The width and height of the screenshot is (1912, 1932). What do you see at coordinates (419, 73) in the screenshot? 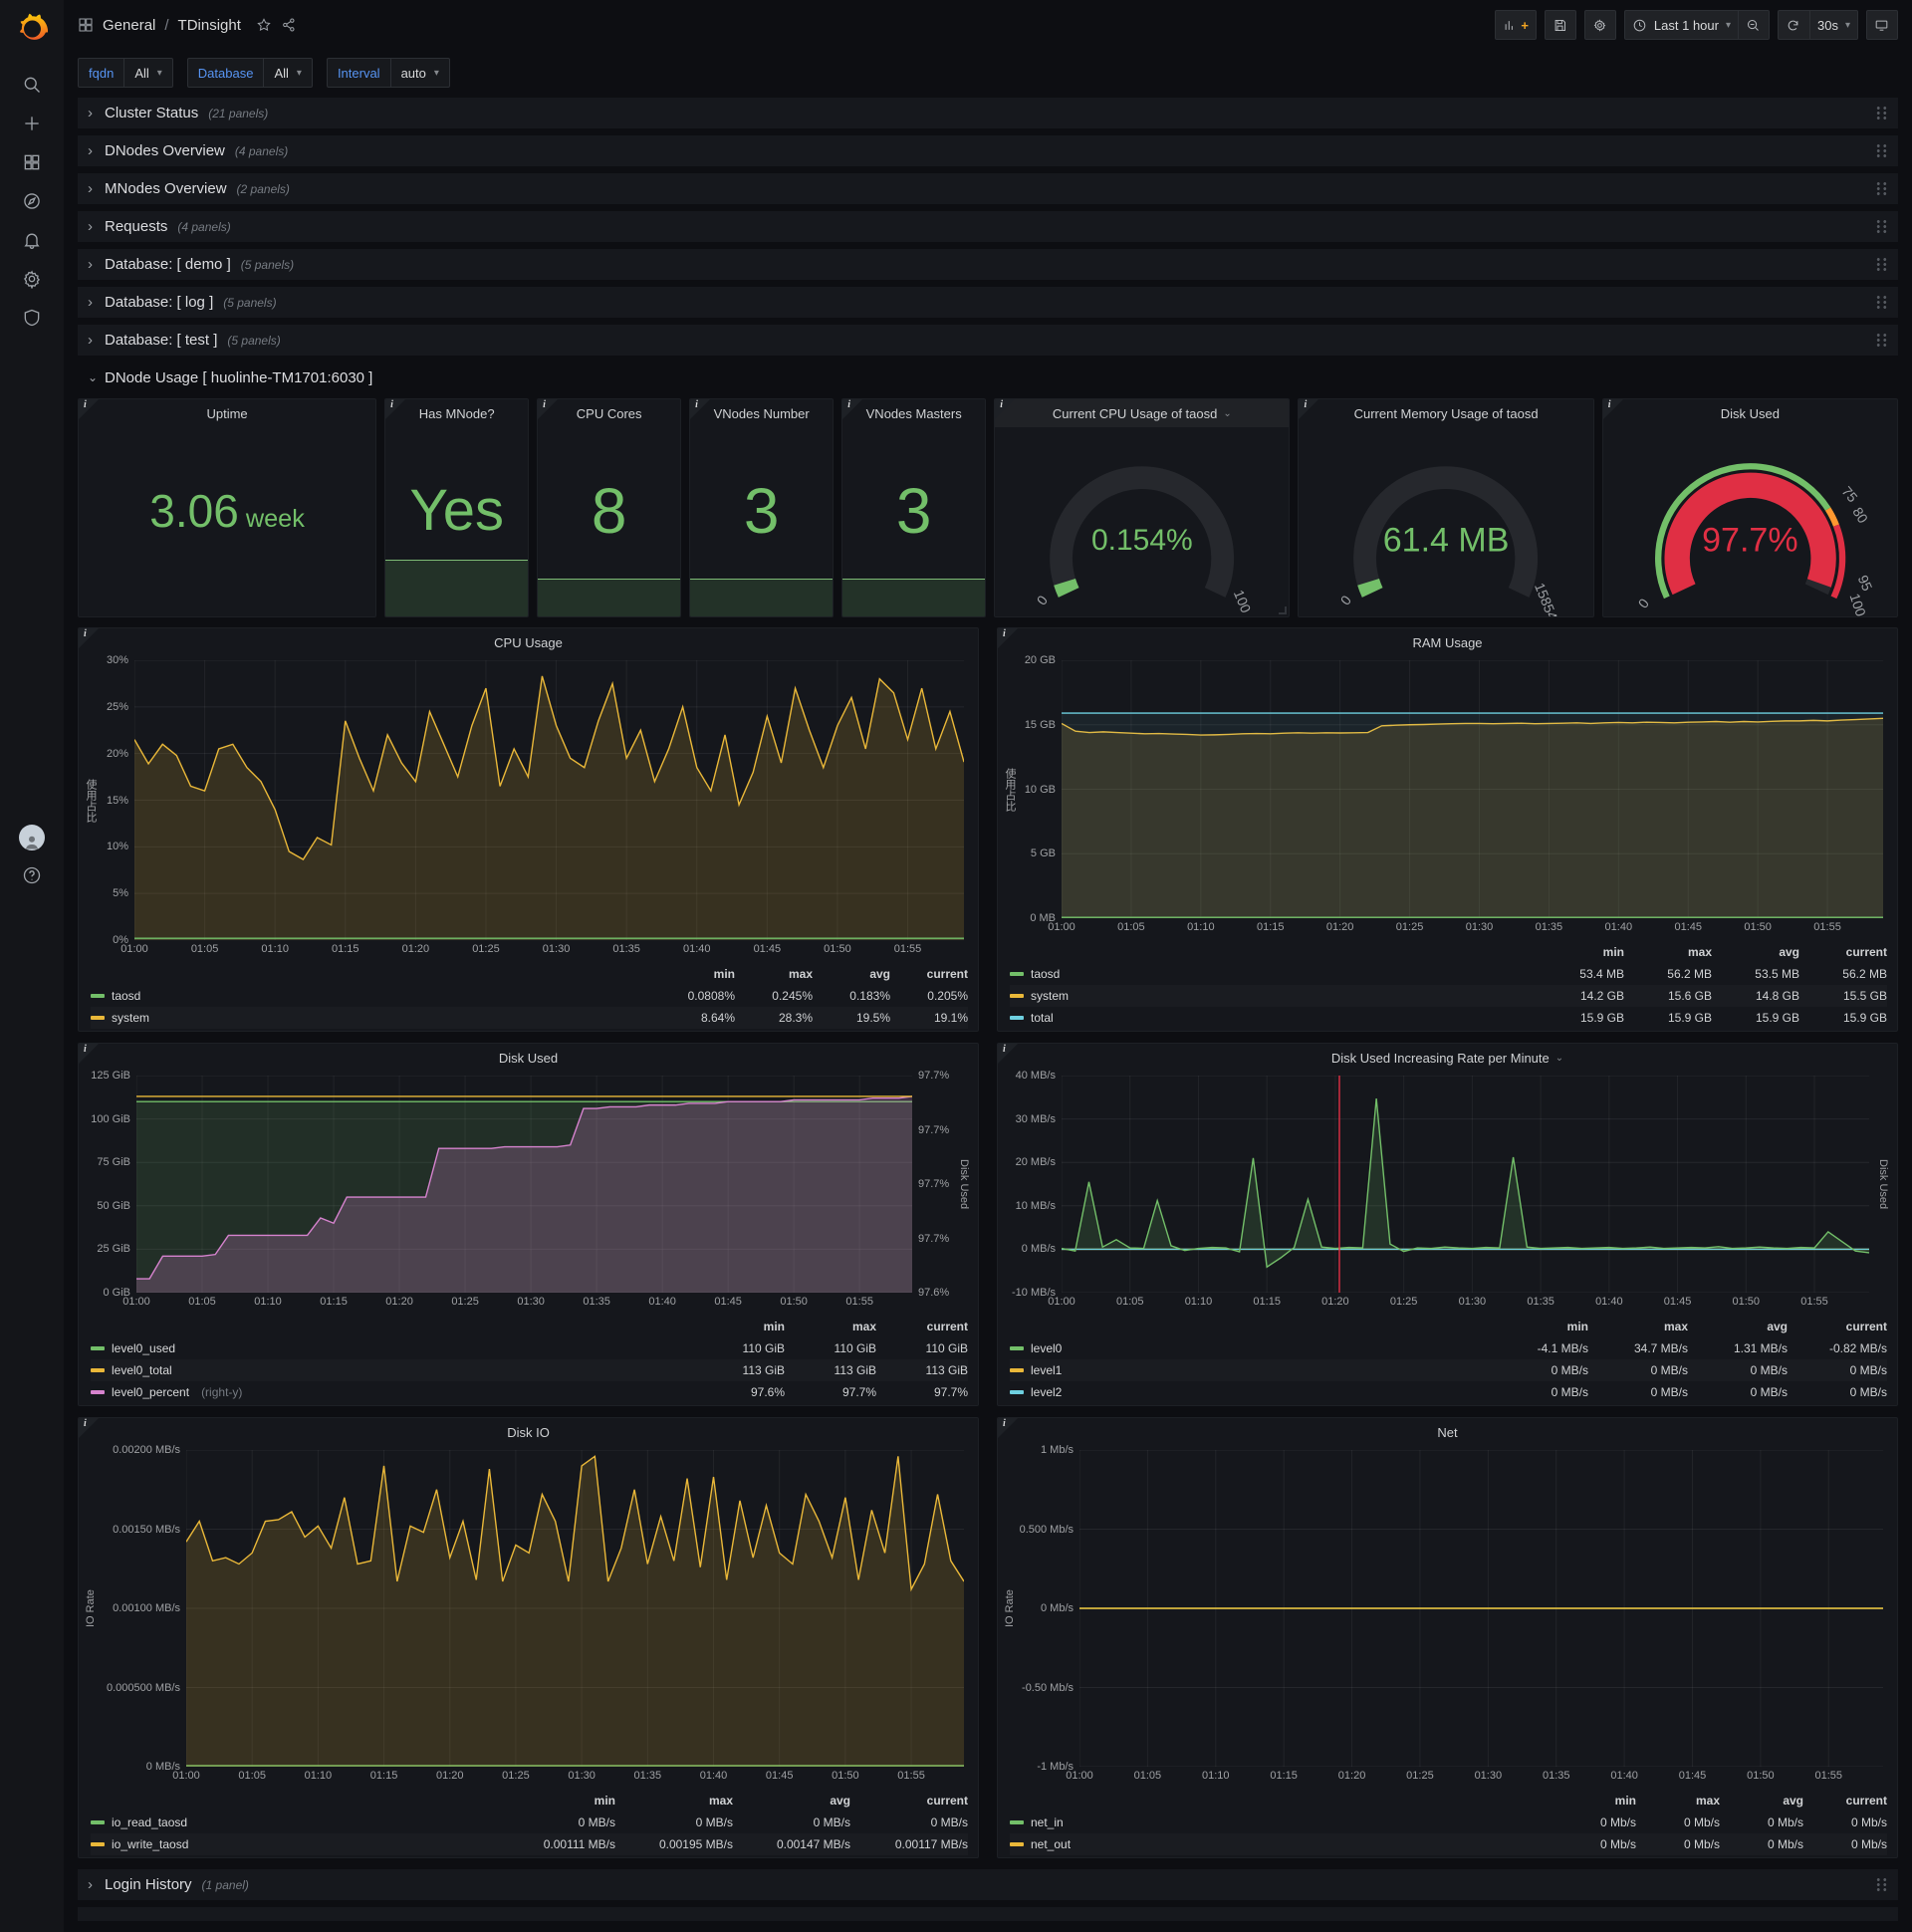
I see `variable-value-interval: auto ▾` at bounding box center [419, 73].